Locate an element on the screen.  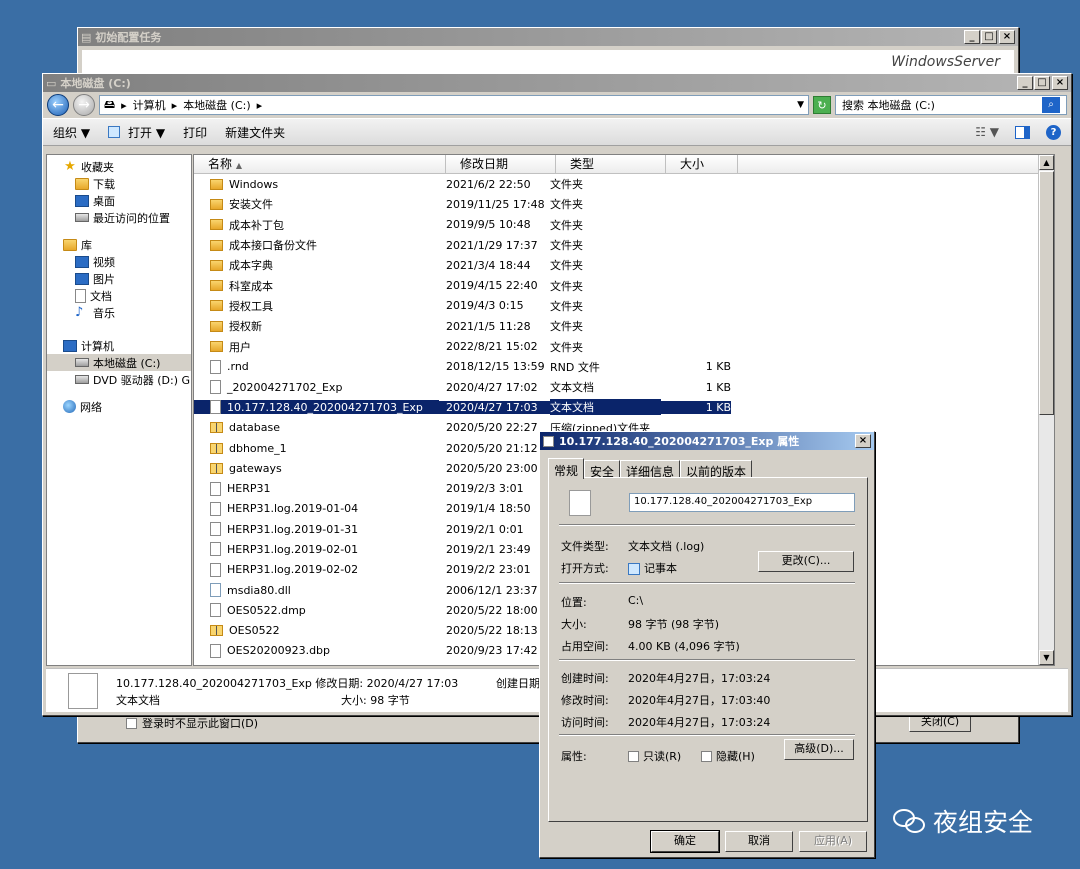
hidden-checkbox-row: 隐藏(H) is located at coordinates (728, 756).